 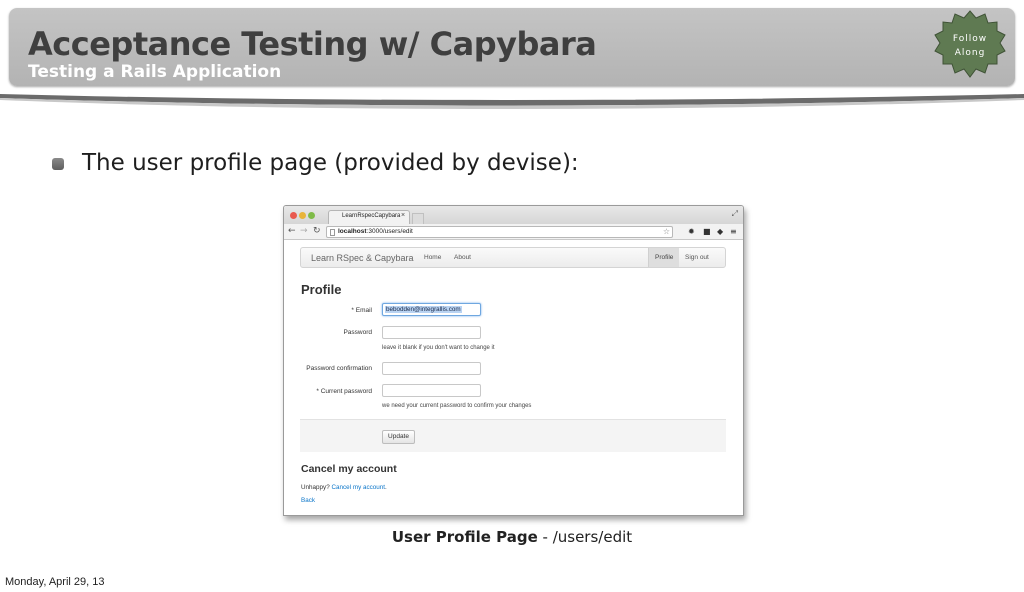 I want to click on back-link: Back, so click(x=308, y=500).